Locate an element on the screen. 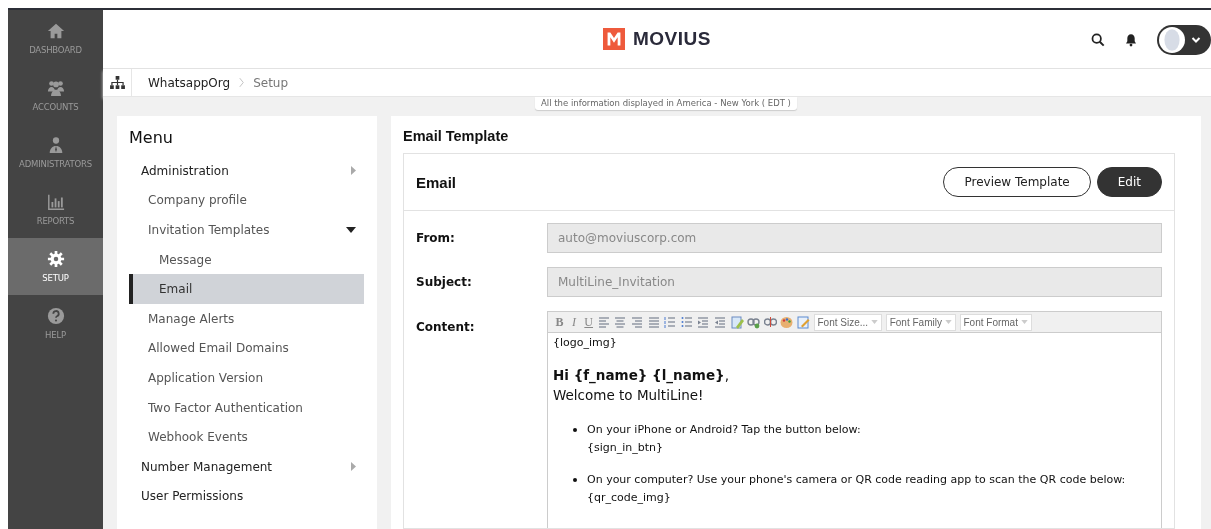 The width and height of the screenshot is (1211, 529). notification-bell-icon is located at coordinates (1131, 40).